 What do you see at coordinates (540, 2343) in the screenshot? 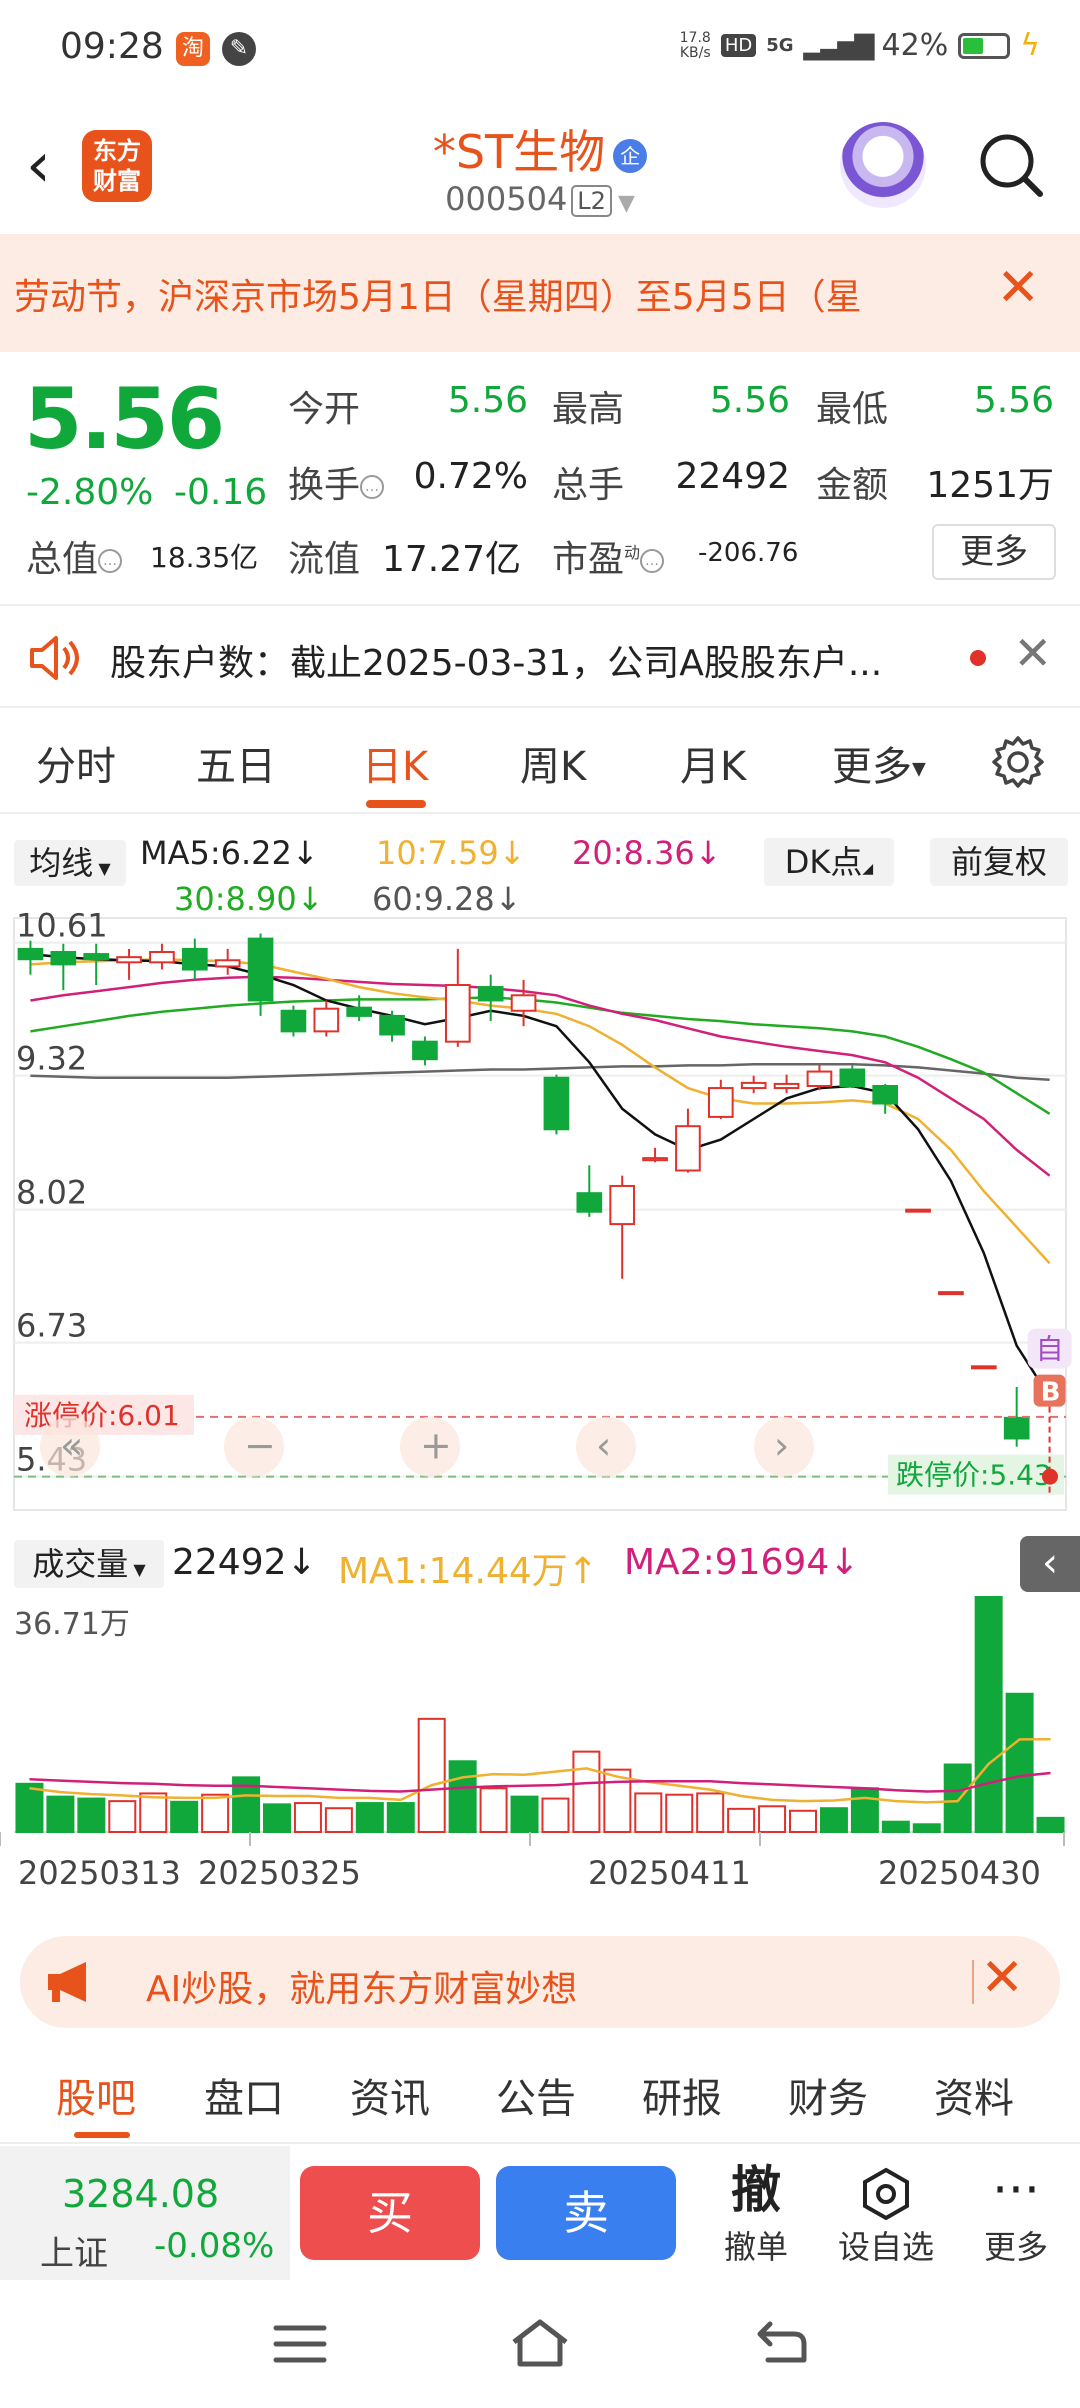
I see `home-icon` at bounding box center [540, 2343].